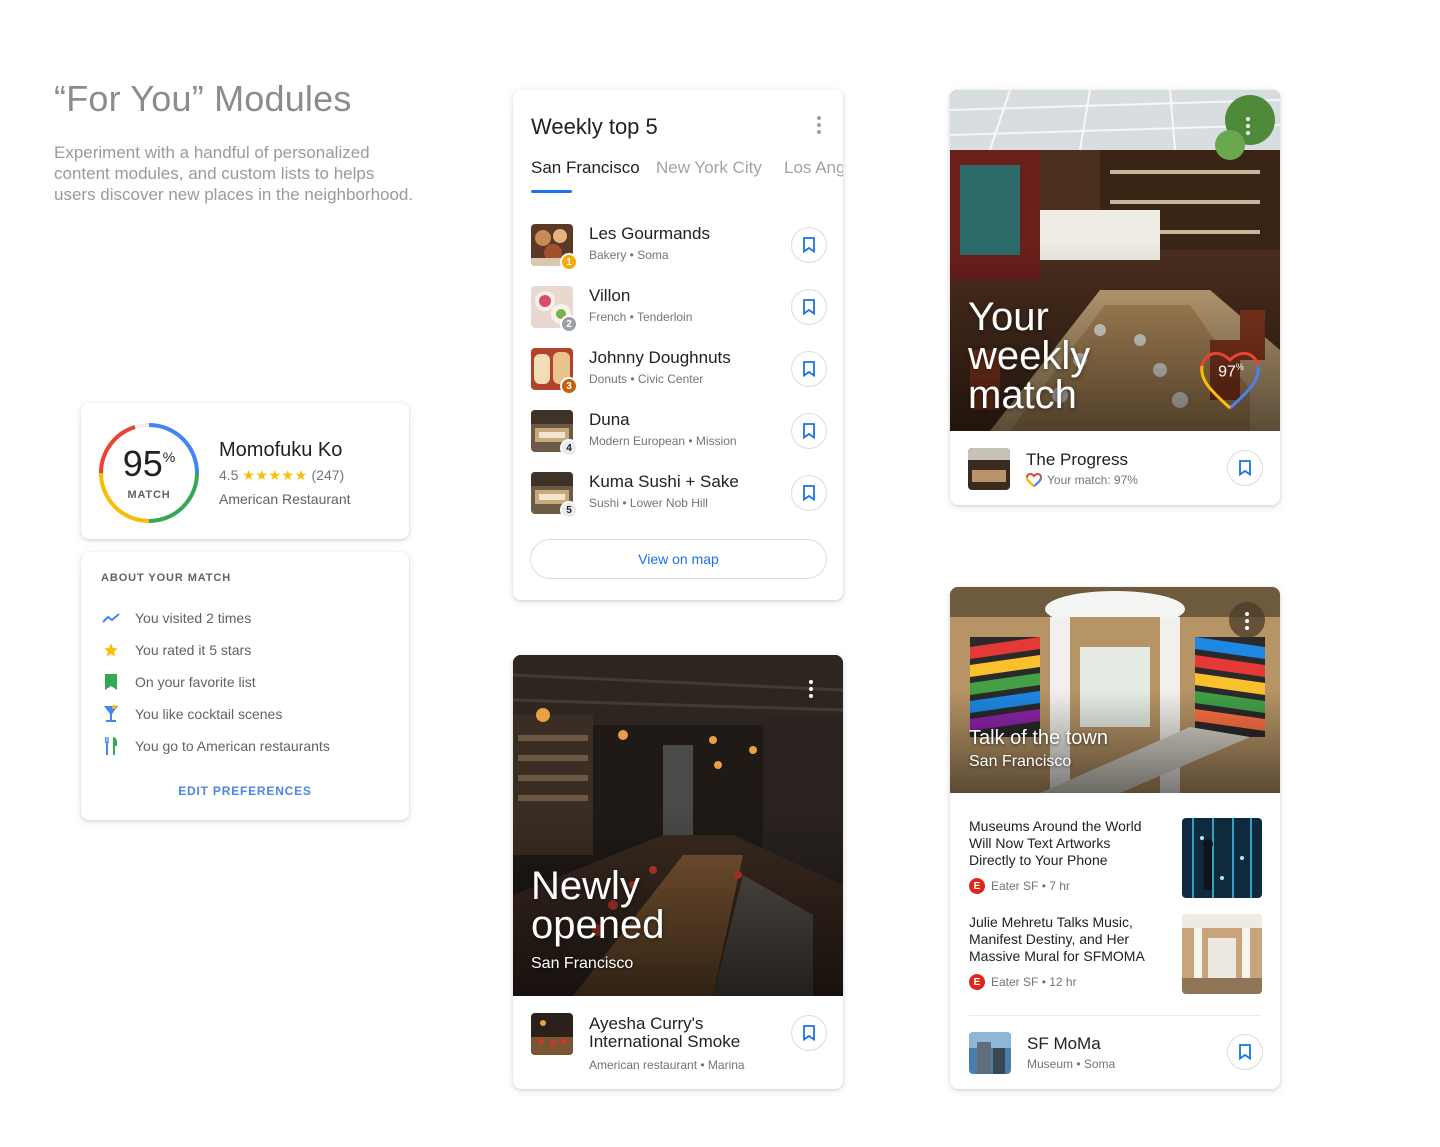  What do you see at coordinates (813, 168) in the screenshot?
I see `tab-los-angeles: Los Angeles` at bounding box center [813, 168].